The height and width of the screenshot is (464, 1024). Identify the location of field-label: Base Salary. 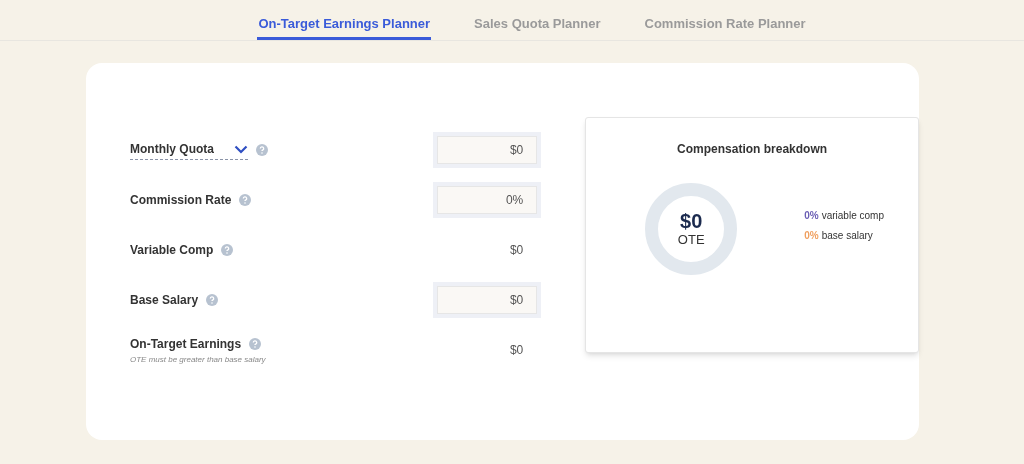
(164, 300).